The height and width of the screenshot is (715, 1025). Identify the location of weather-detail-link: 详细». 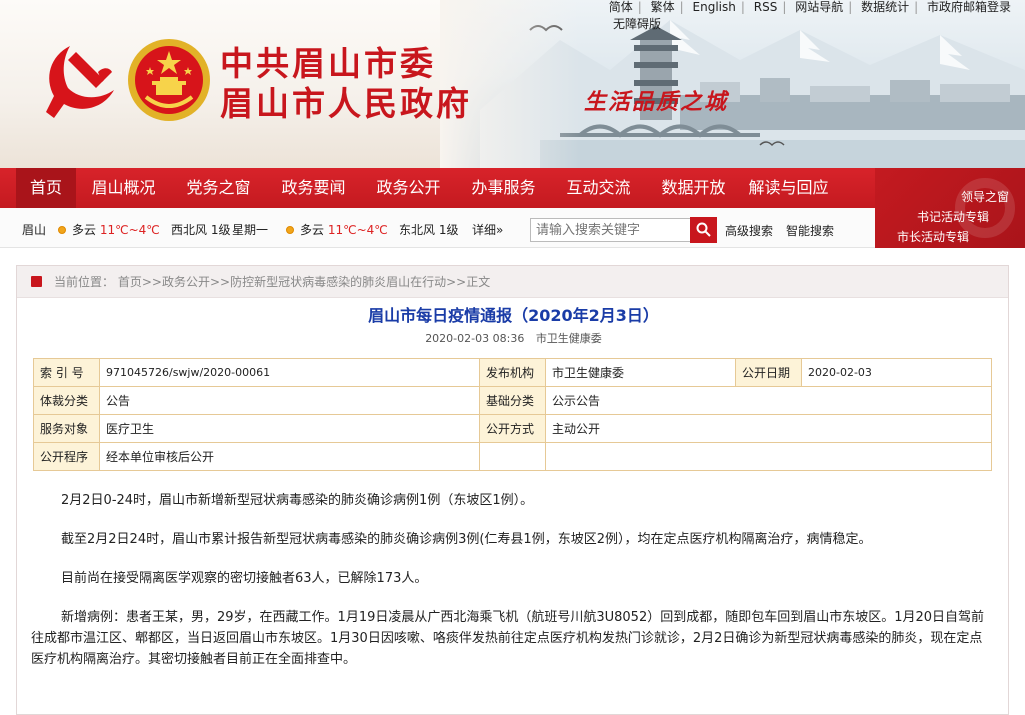
(487, 229).